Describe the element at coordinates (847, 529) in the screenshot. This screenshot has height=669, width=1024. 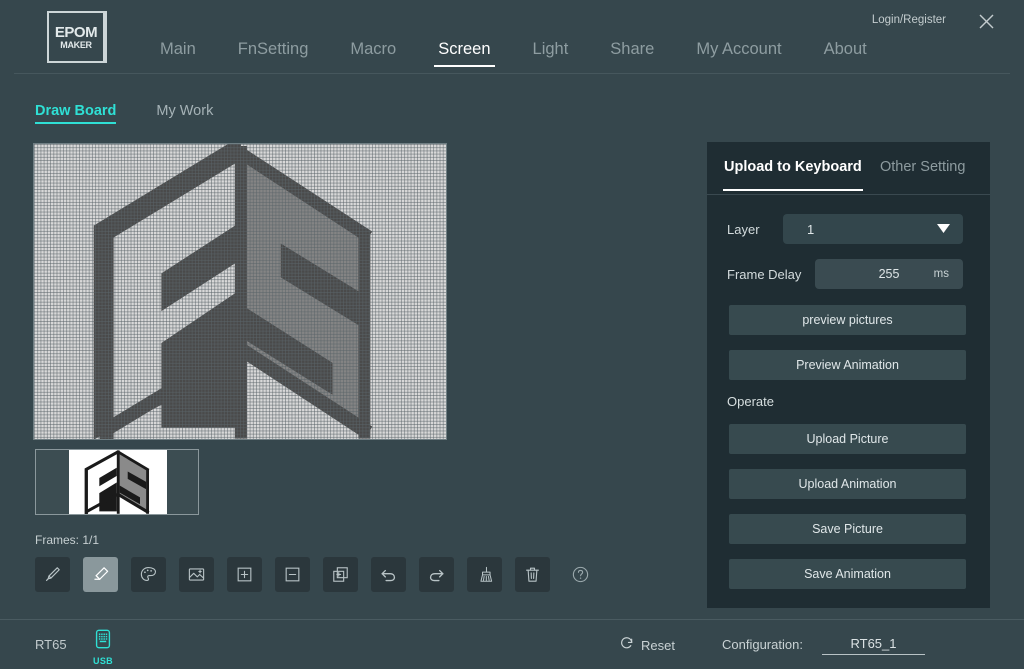
I see `save-picture-button: Save Picture` at that location.